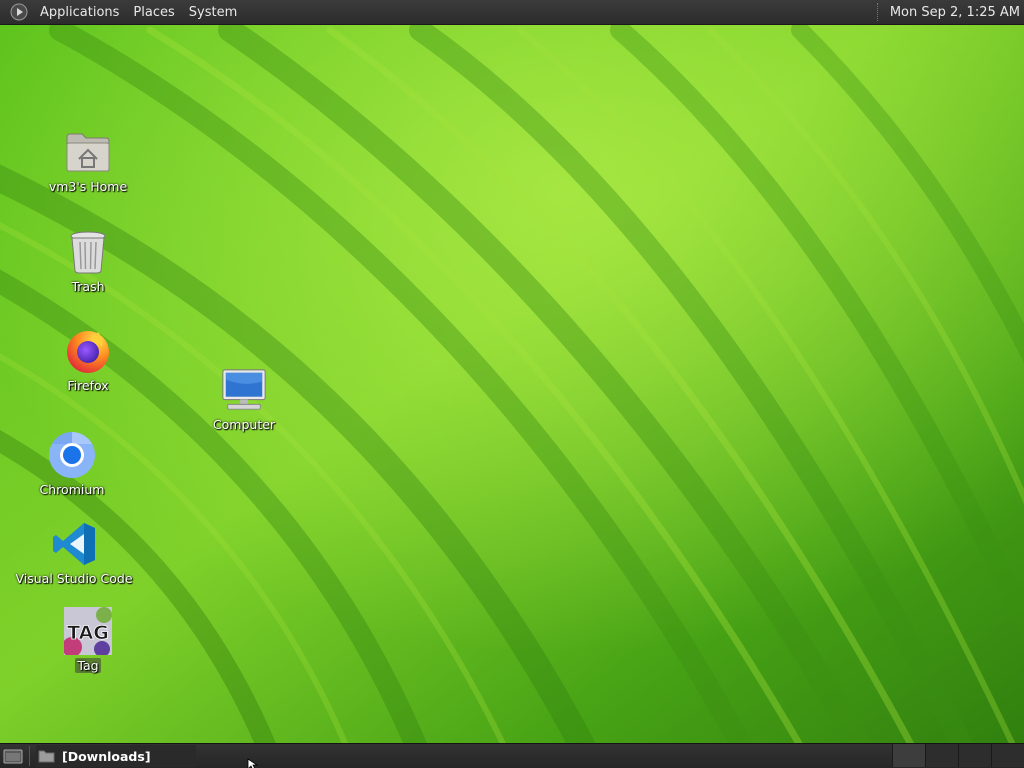 Image resolution: width=1024 pixels, height=768 pixels. I want to click on tag-image-icon: TAG, so click(88, 631).